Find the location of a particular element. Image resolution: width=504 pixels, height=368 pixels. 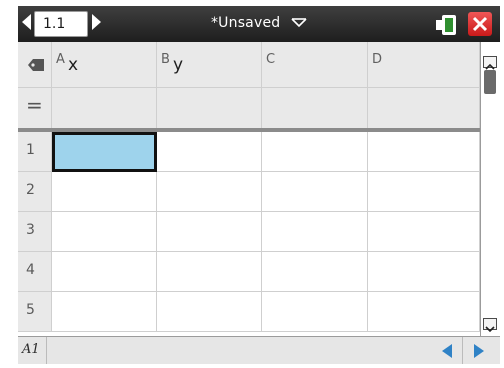

cell-c1 is located at coordinates (315, 152).